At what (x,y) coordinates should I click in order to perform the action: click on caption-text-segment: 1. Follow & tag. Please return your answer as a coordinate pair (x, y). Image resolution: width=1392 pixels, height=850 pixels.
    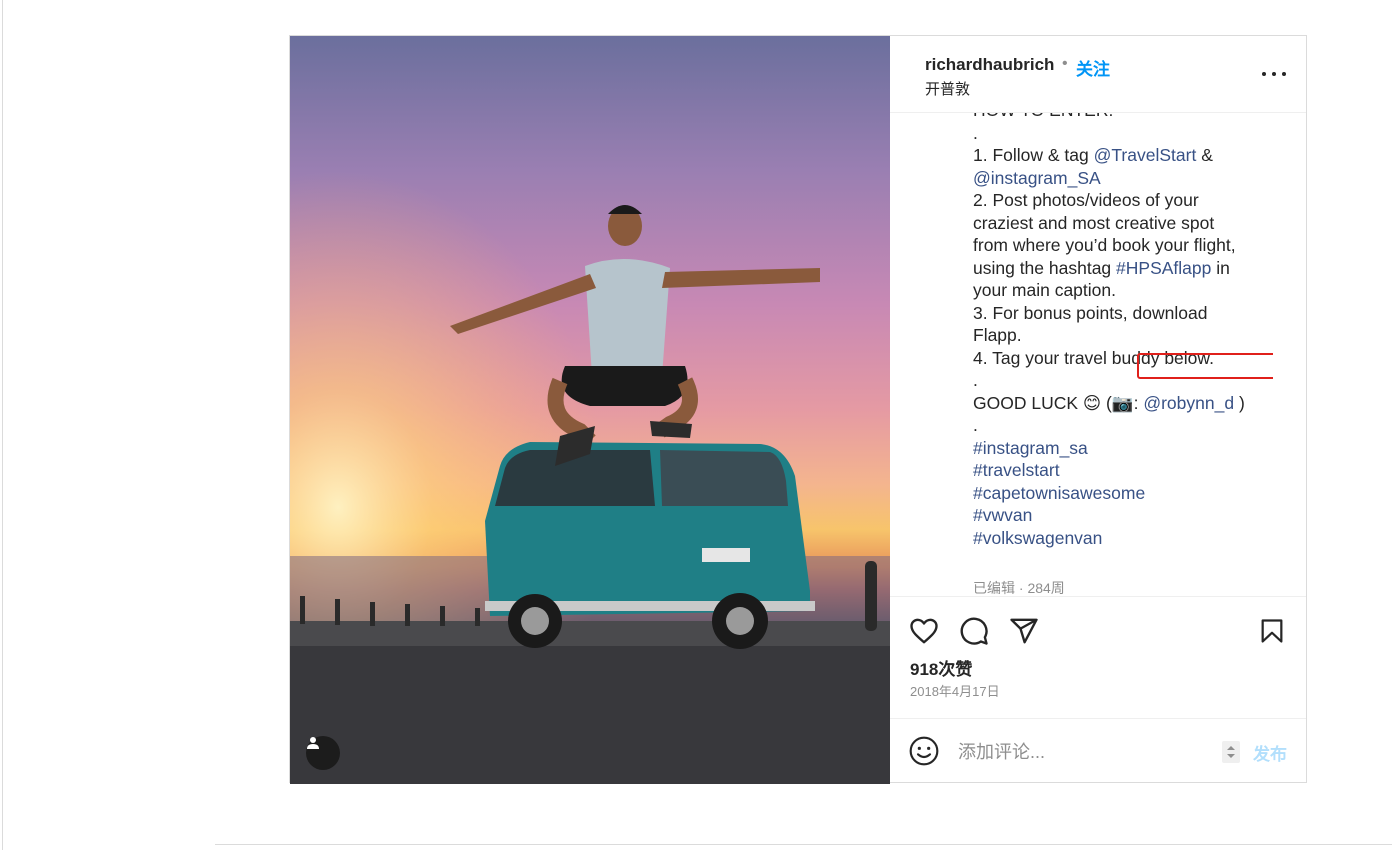
    Looking at the image, I should click on (1033, 155).